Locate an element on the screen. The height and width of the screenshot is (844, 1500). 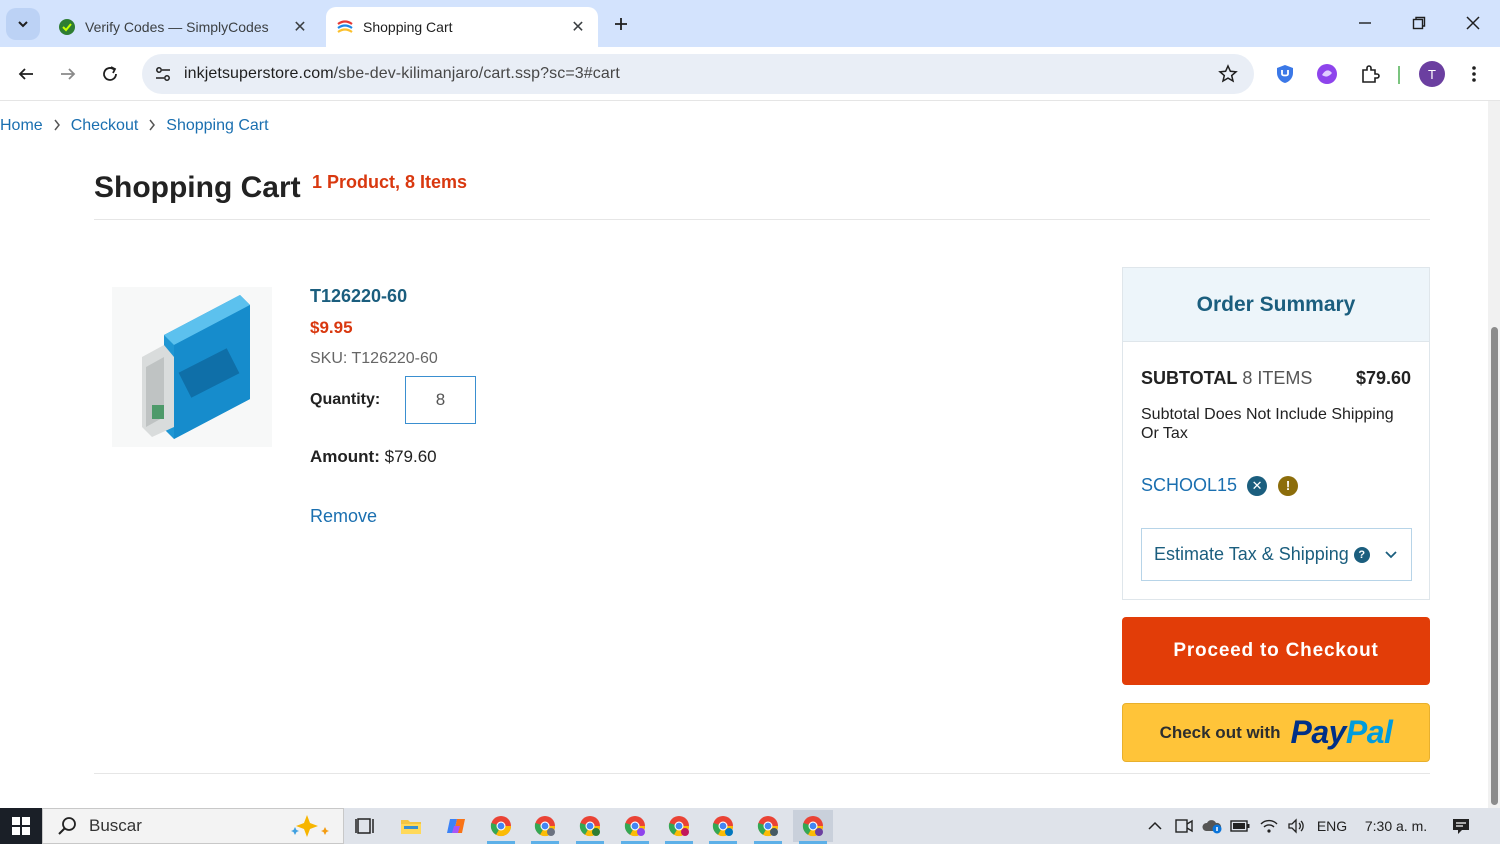
url-path: /sbe-dev-kilimanjaro/cart.ssp?sc=3#cart is located at coordinates (476, 73).